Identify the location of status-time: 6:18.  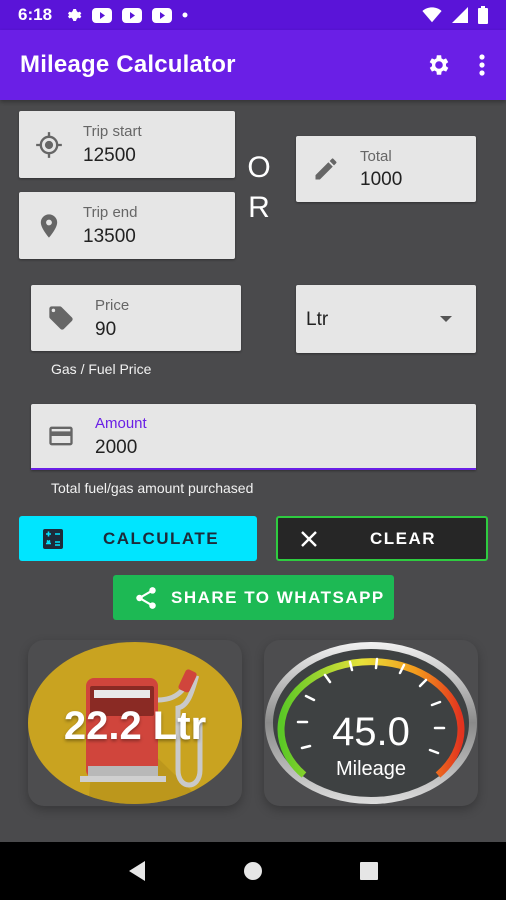
(35, 14).